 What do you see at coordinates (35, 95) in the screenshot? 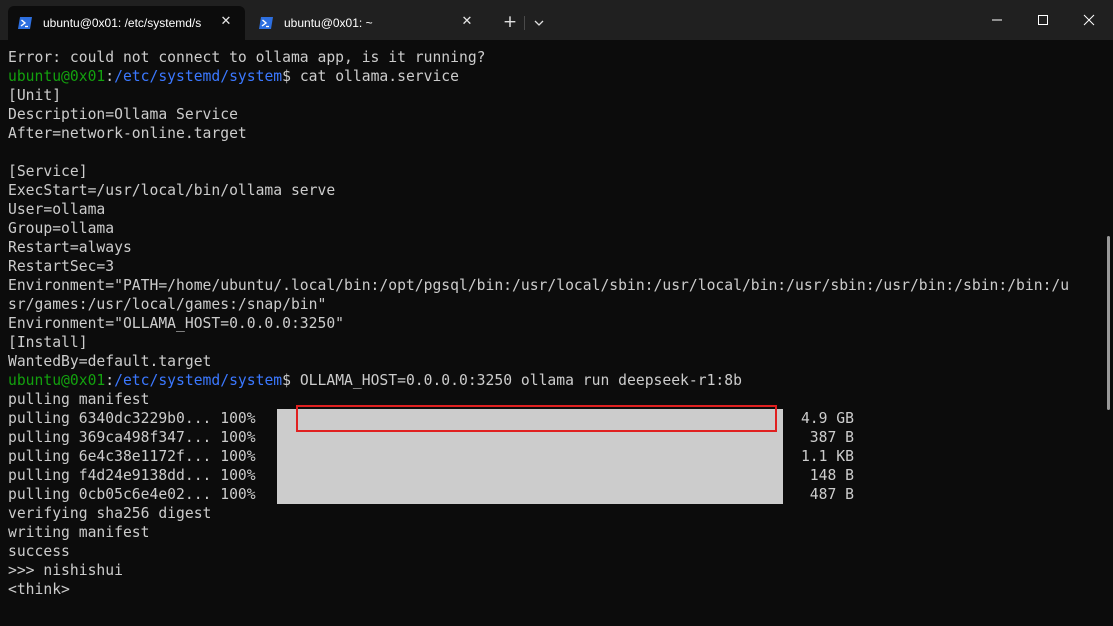
I see `output-line: [Unit]` at bounding box center [35, 95].